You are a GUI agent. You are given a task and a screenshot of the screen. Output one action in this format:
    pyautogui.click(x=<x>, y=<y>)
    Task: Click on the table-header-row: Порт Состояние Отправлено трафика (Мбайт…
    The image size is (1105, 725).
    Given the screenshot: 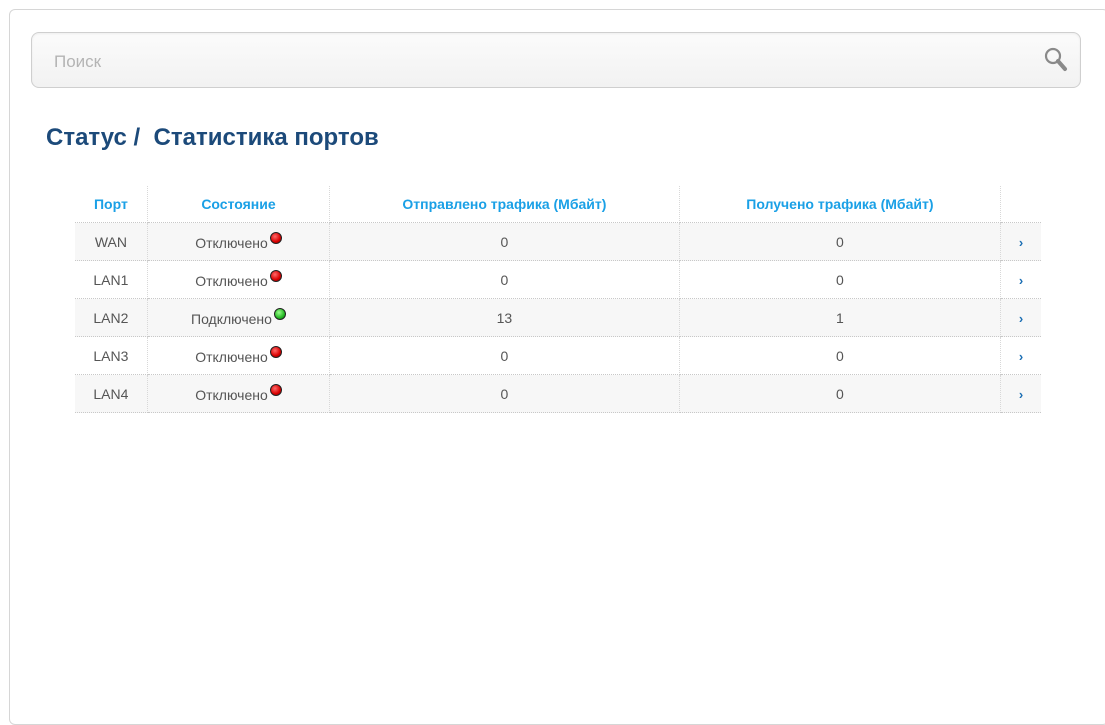 What is the action you would take?
    pyautogui.click(x=558, y=204)
    